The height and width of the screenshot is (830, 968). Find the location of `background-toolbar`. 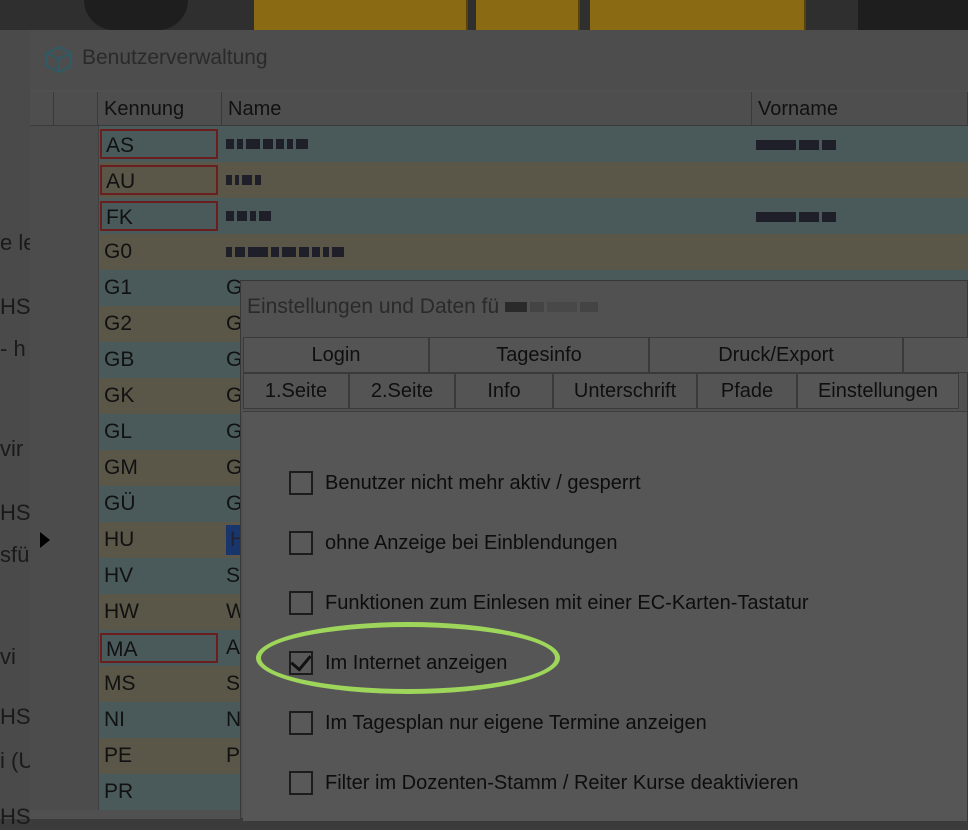

background-toolbar is located at coordinates (484, 15).